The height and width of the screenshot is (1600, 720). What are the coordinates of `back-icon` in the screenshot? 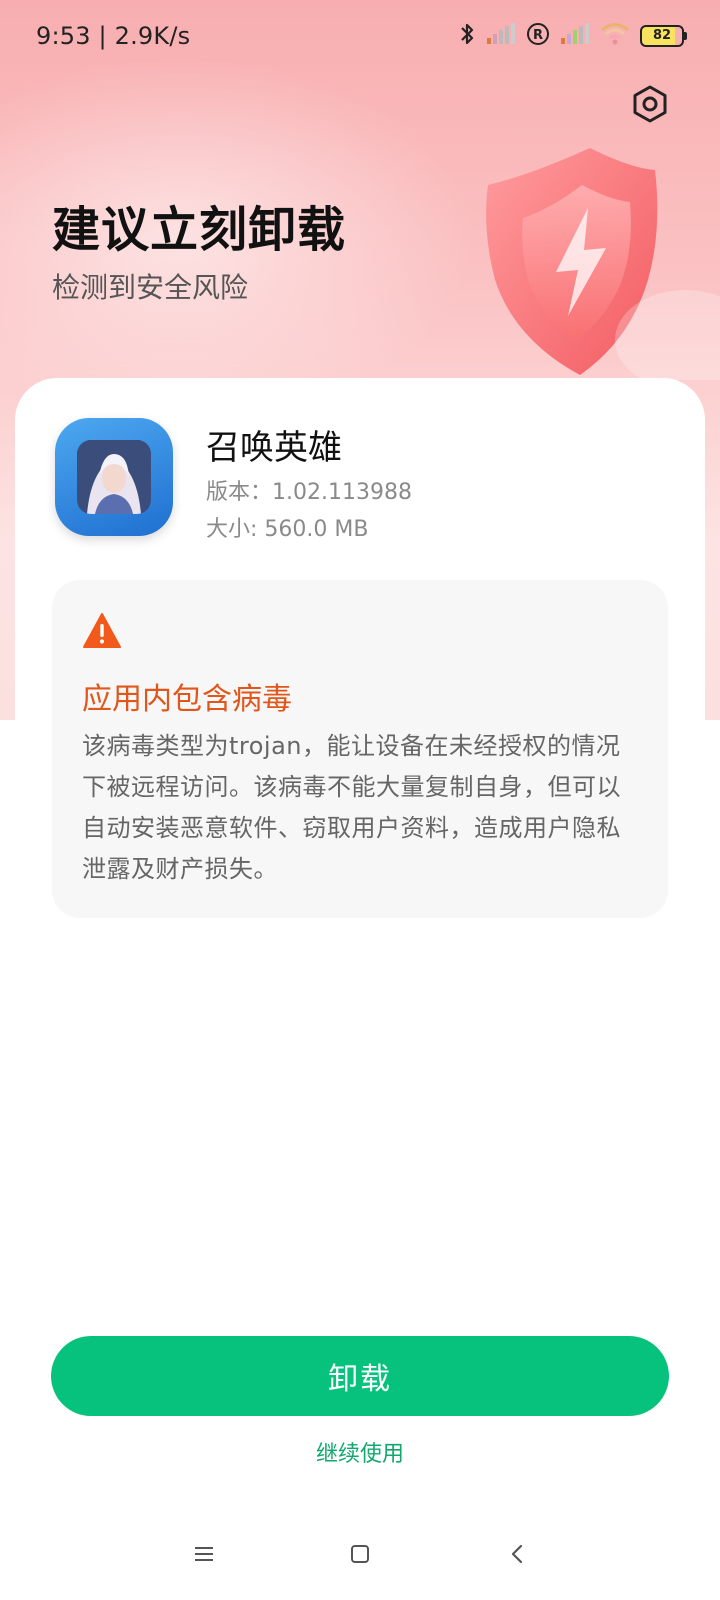 It's located at (518, 1556).